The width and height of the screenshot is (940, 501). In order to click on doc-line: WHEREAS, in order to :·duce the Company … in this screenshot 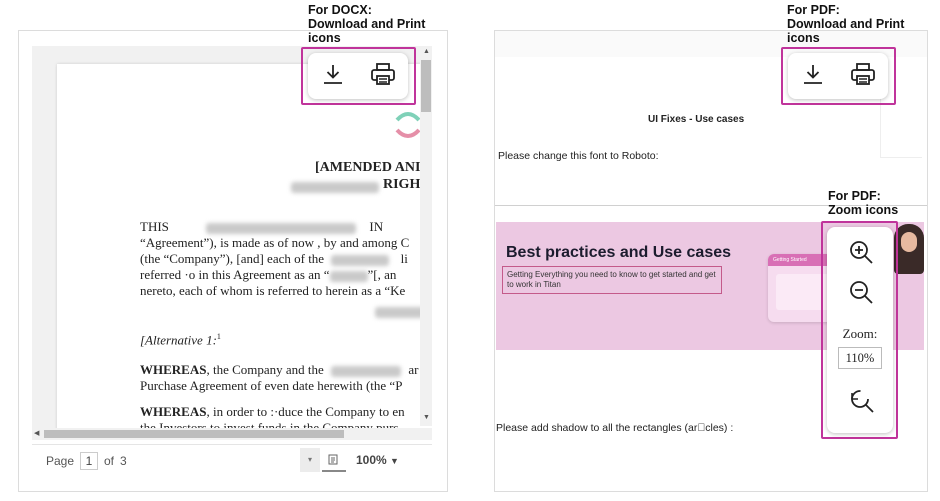, I will do `click(272, 411)`.